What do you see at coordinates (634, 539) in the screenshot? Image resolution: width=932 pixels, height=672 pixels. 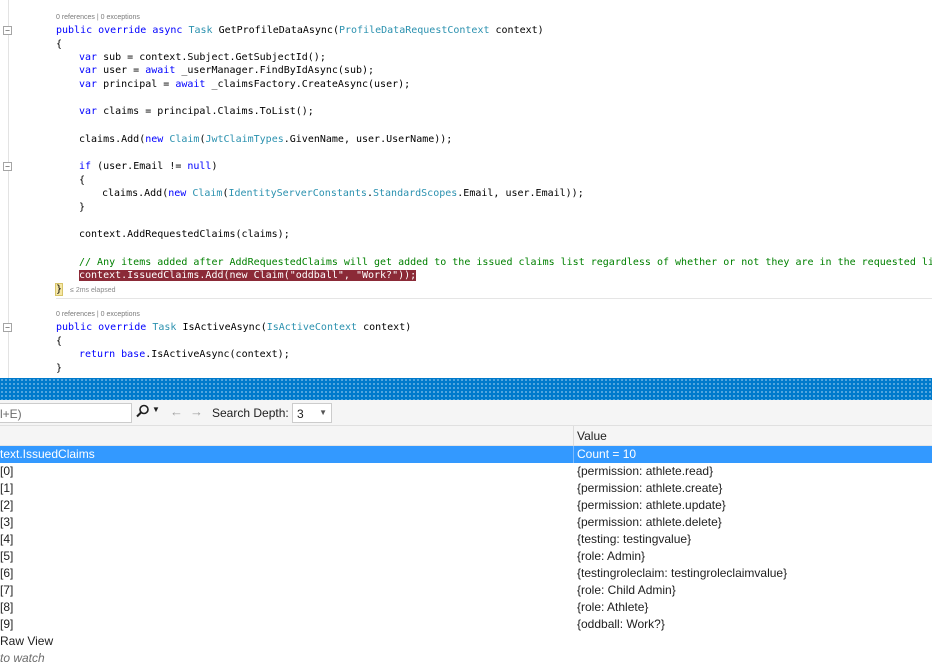 I see `row-value: {testing: testingvalue}` at bounding box center [634, 539].